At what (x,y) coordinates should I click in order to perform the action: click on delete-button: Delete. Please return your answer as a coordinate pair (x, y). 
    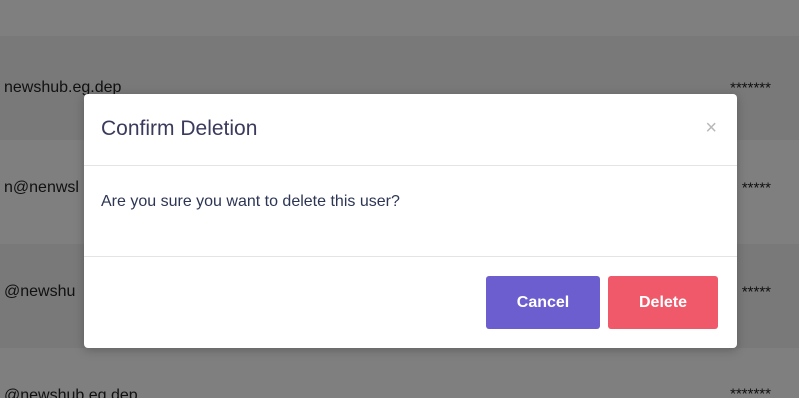
    Looking at the image, I should click on (663, 302).